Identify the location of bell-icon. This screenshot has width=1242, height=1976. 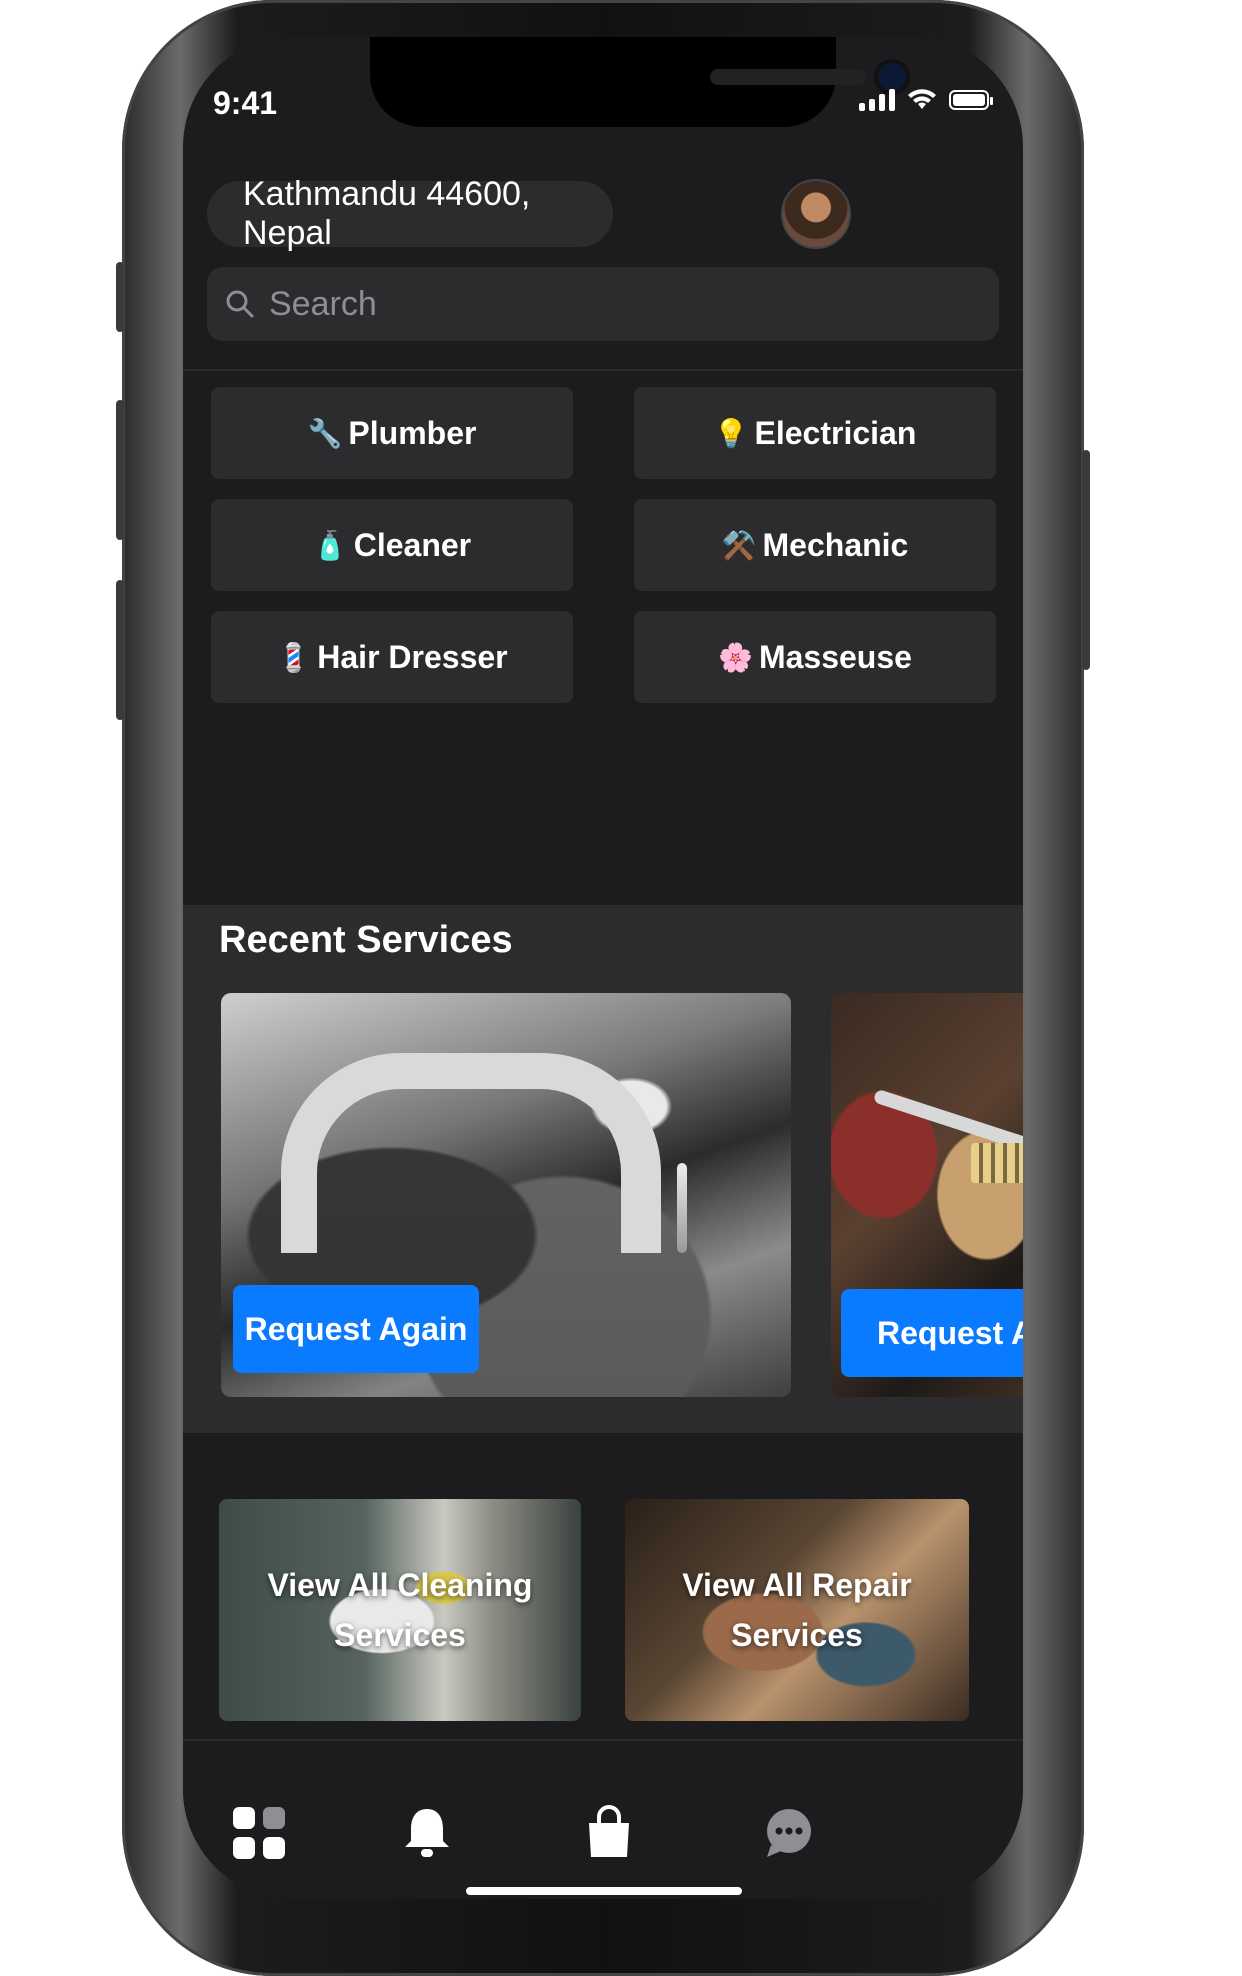
(427, 1833).